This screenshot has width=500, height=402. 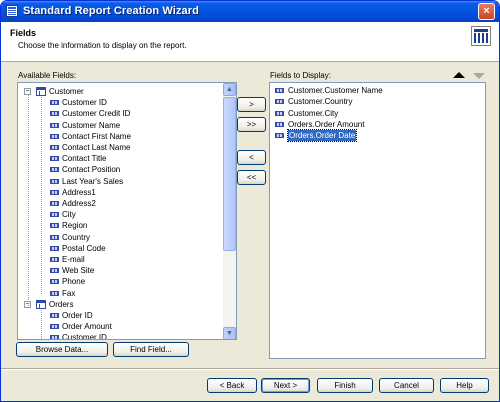 What do you see at coordinates (69, 293) in the screenshot?
I see `field-name: Fax` at bounding box center [69, 293].